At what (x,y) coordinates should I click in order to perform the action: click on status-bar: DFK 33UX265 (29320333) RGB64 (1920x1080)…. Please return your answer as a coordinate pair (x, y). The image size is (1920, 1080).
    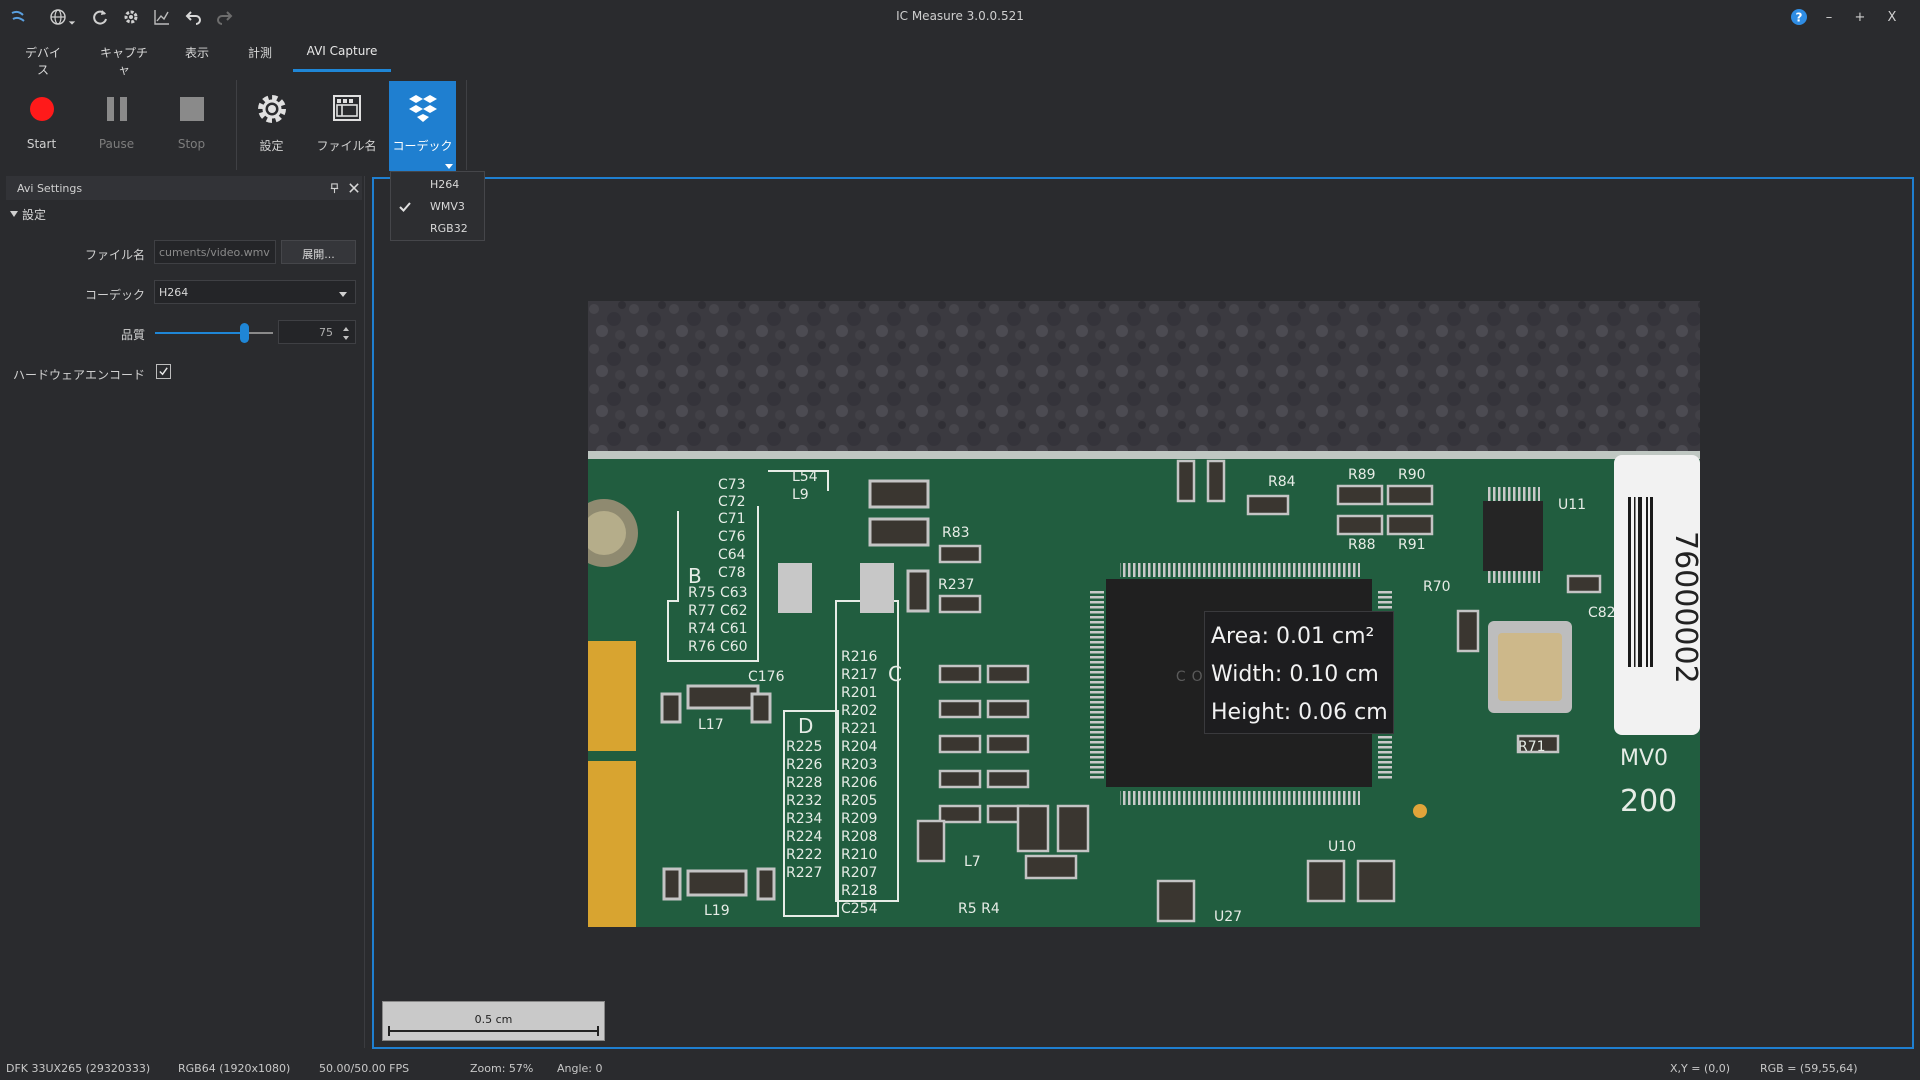
    Looking at the image, I should click on (960, 1068).